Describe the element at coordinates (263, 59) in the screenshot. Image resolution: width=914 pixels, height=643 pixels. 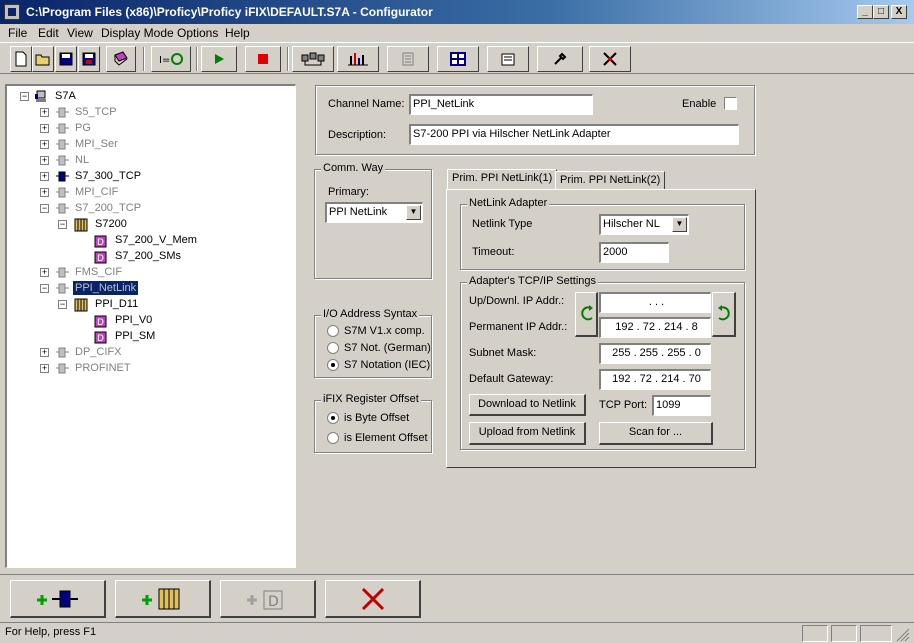
I see `stop-button` at that location.